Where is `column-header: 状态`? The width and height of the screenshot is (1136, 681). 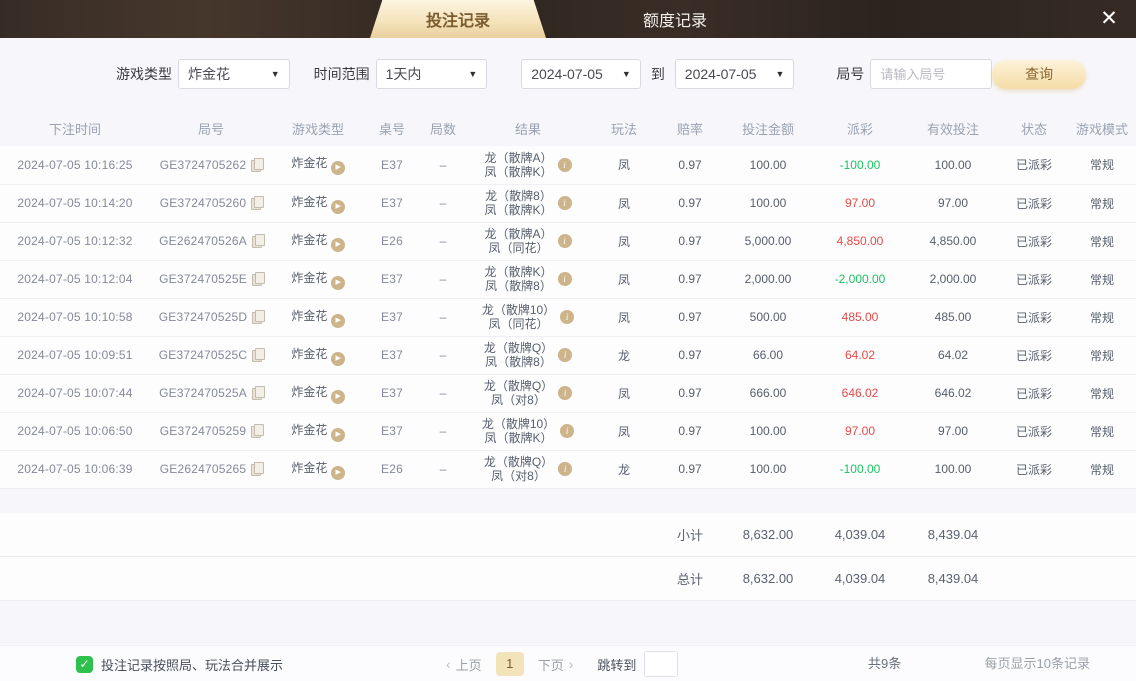
column-header: 状态 is located at coordinates (1033, 129).